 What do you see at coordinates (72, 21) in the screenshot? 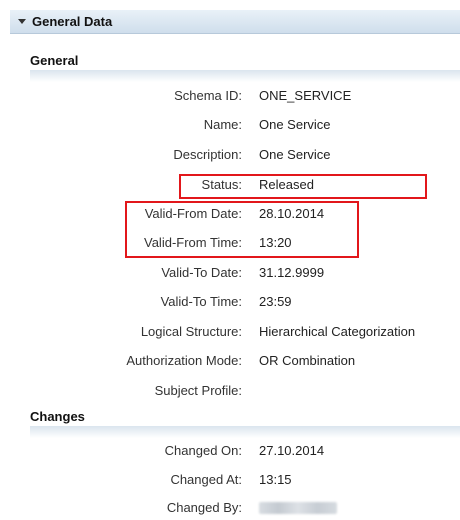
I see `panel-title: General Data` at bounding box center [72, 21].